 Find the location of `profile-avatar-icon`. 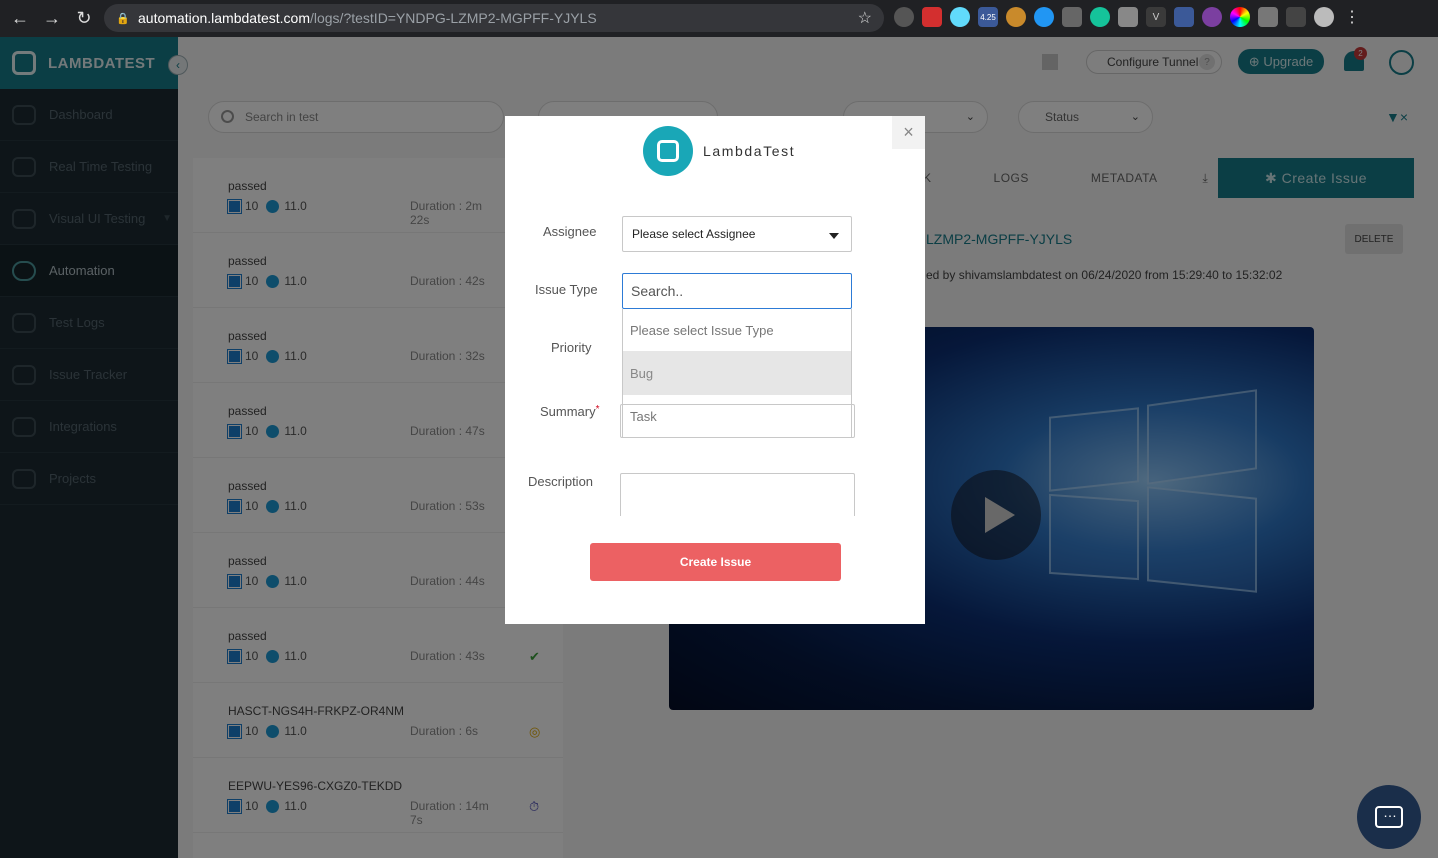

profile-avatar-icon is located at coordinates (1324, 17).